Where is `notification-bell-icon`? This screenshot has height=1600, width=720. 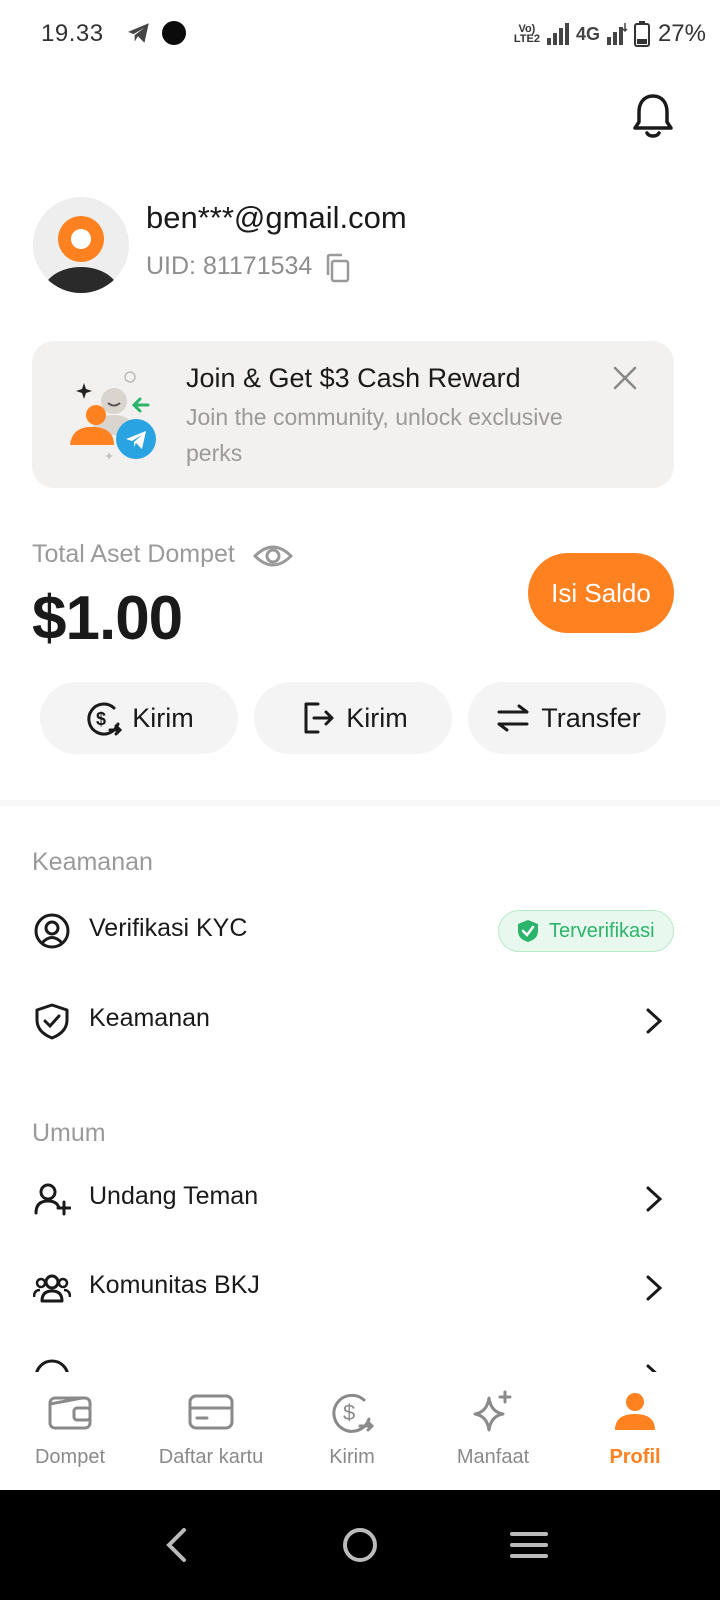
notification-bell-icon is located at coordinates (653, 116).